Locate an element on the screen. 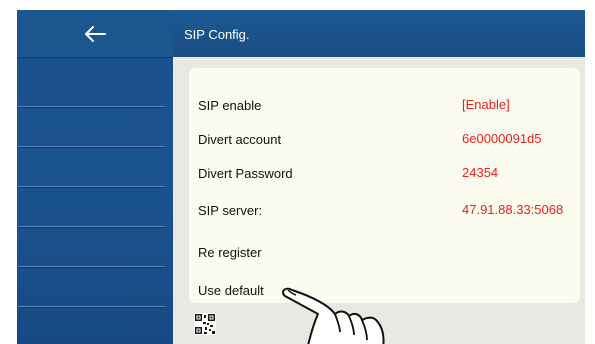  setting-value: [Enable] is located at coordinates (486, 104).